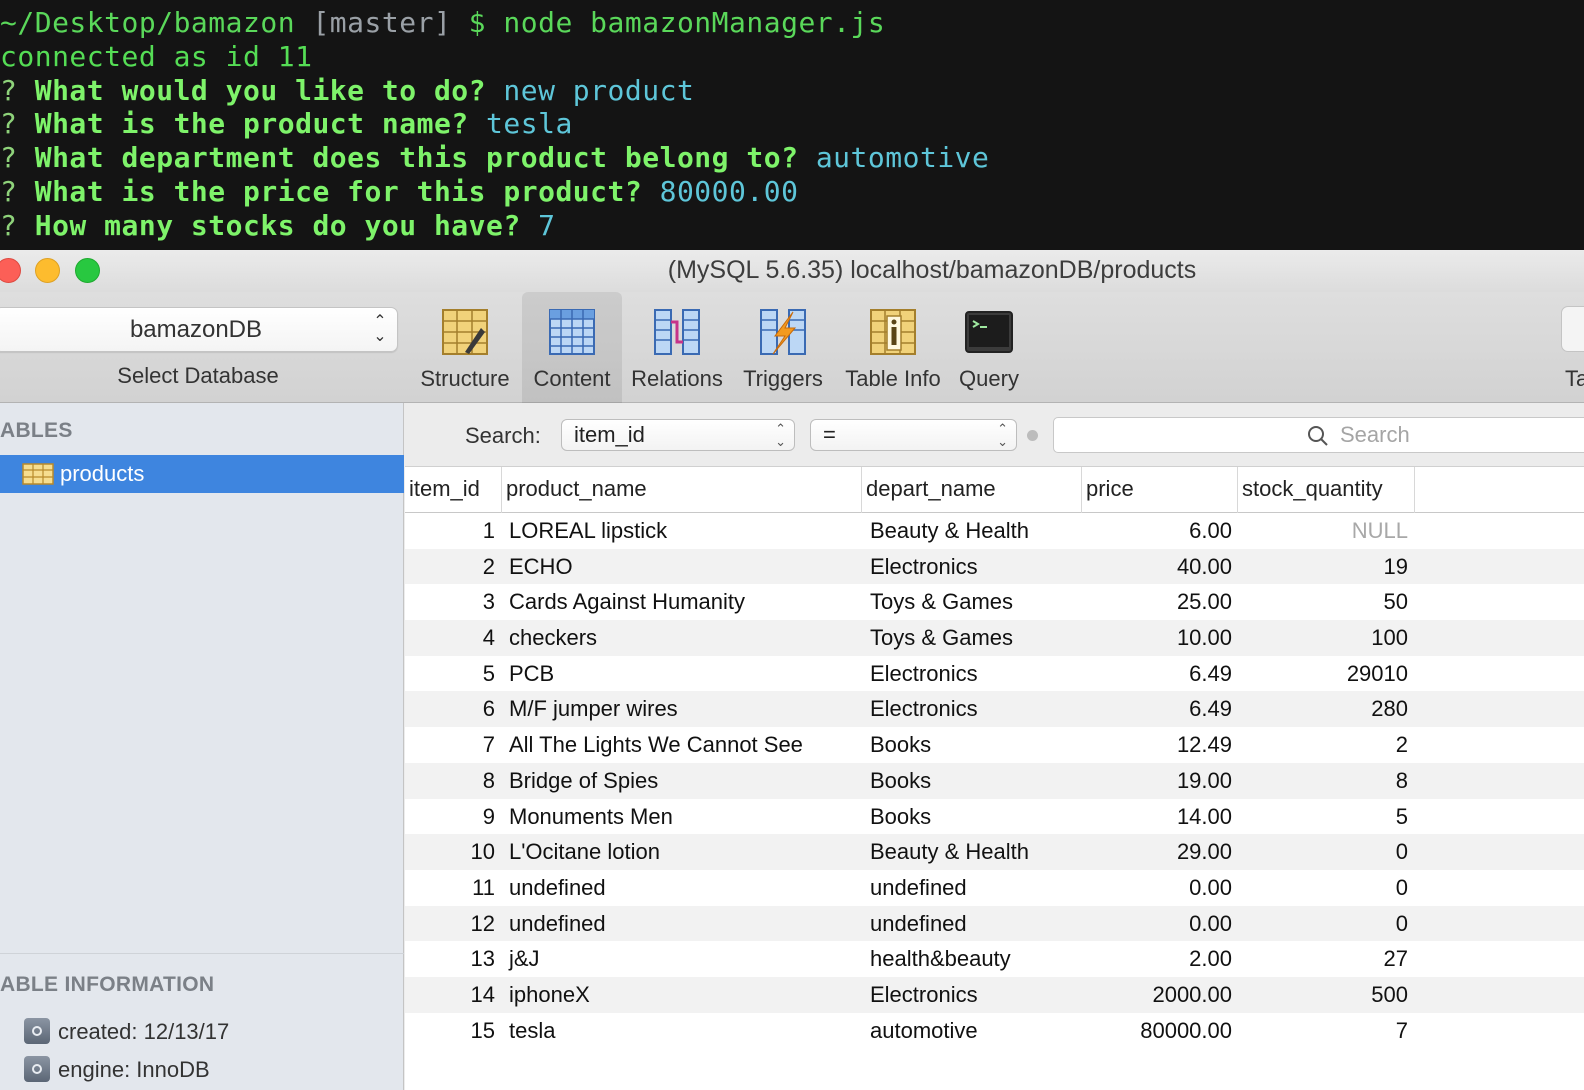  Describe the element at coordinates (1323, 995) in the screenshot. I see `cell-stock-quantity: 500` at that location.